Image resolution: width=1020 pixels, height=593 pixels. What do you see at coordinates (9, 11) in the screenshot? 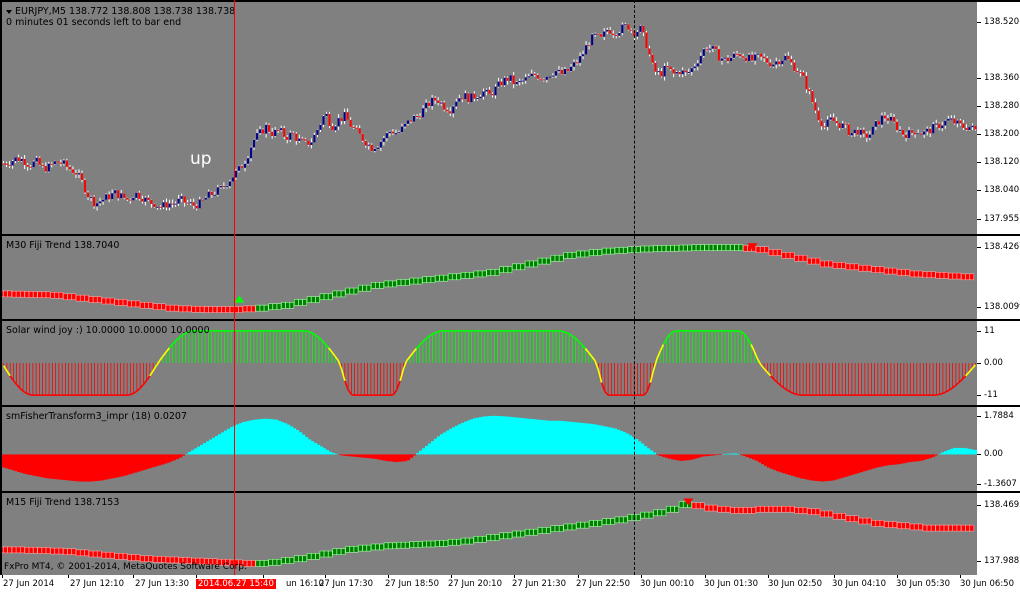
I see `chevron-down-icon` at bounding box center [9, 11].